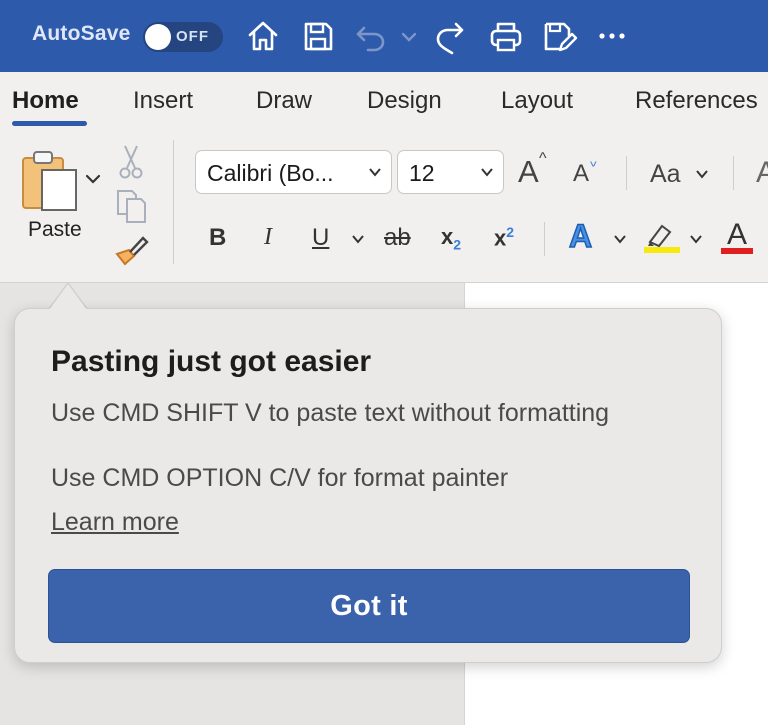 Image resolution: width=768 pixels, height=725 pixels. I want to click on subscript-letter: x, so click(447, 236).